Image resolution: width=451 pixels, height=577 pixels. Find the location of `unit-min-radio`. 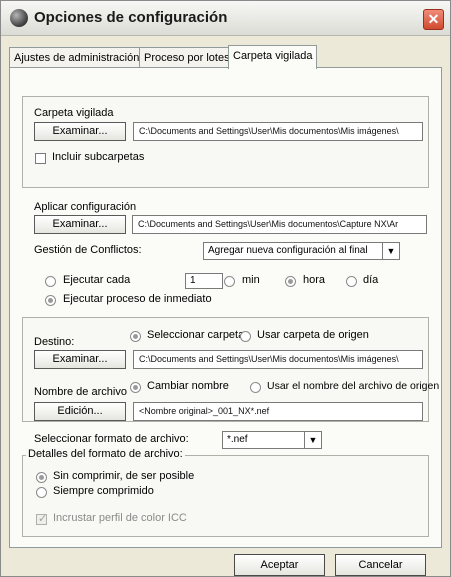

unit-min-radio is located at coordinates (229, 281).